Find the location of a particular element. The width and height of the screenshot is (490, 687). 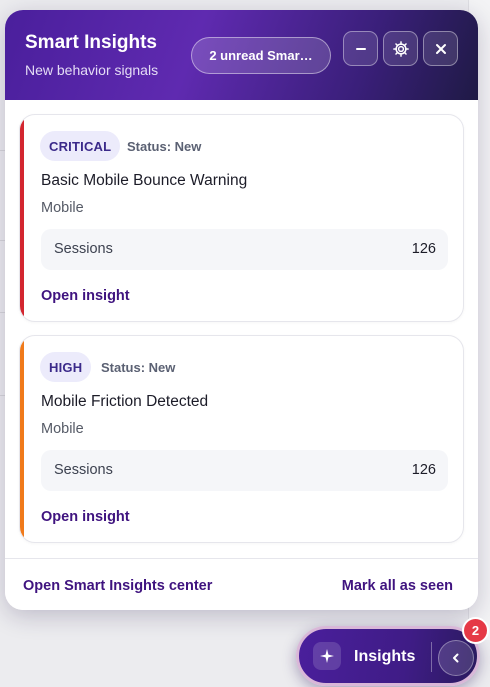

severity-badge: HIGH is located at coordinates (66, 367).